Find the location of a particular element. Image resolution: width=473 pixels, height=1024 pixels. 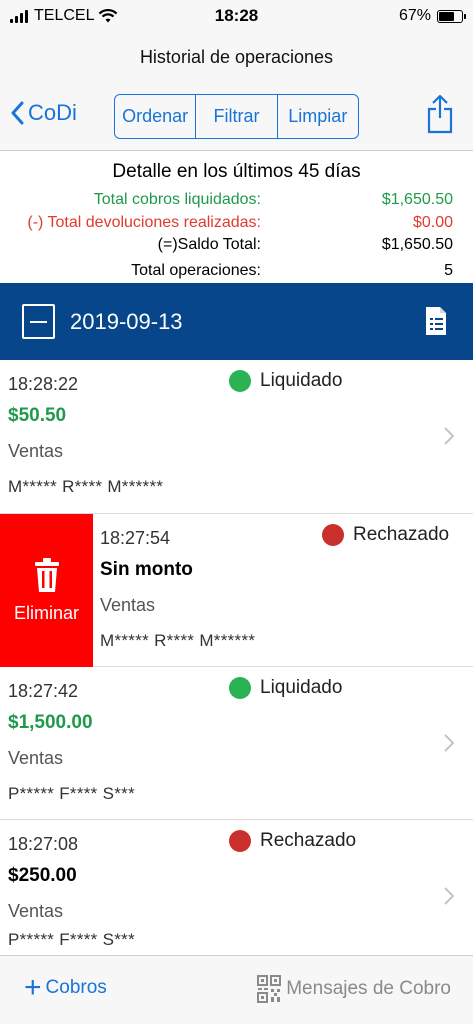

summary-heading: Detalle en los últimos 45 días is located at coordinates (236, 171).